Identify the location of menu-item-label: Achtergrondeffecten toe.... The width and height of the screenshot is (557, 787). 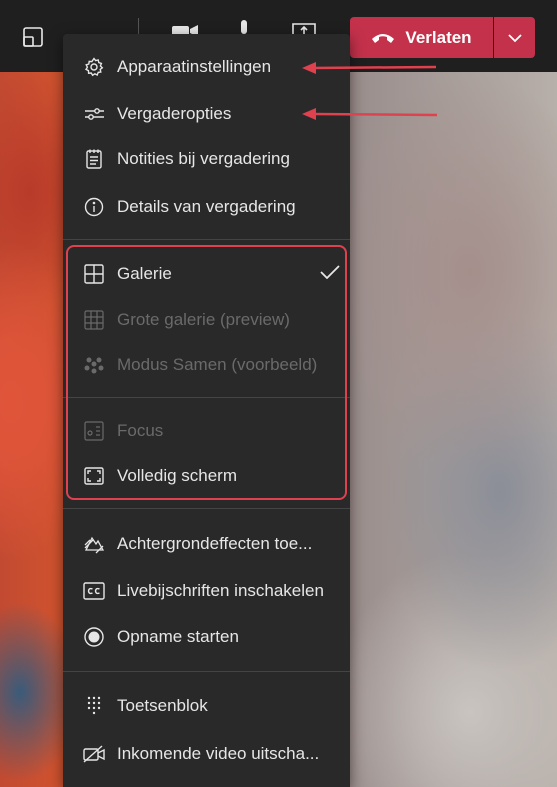
(215, 543).